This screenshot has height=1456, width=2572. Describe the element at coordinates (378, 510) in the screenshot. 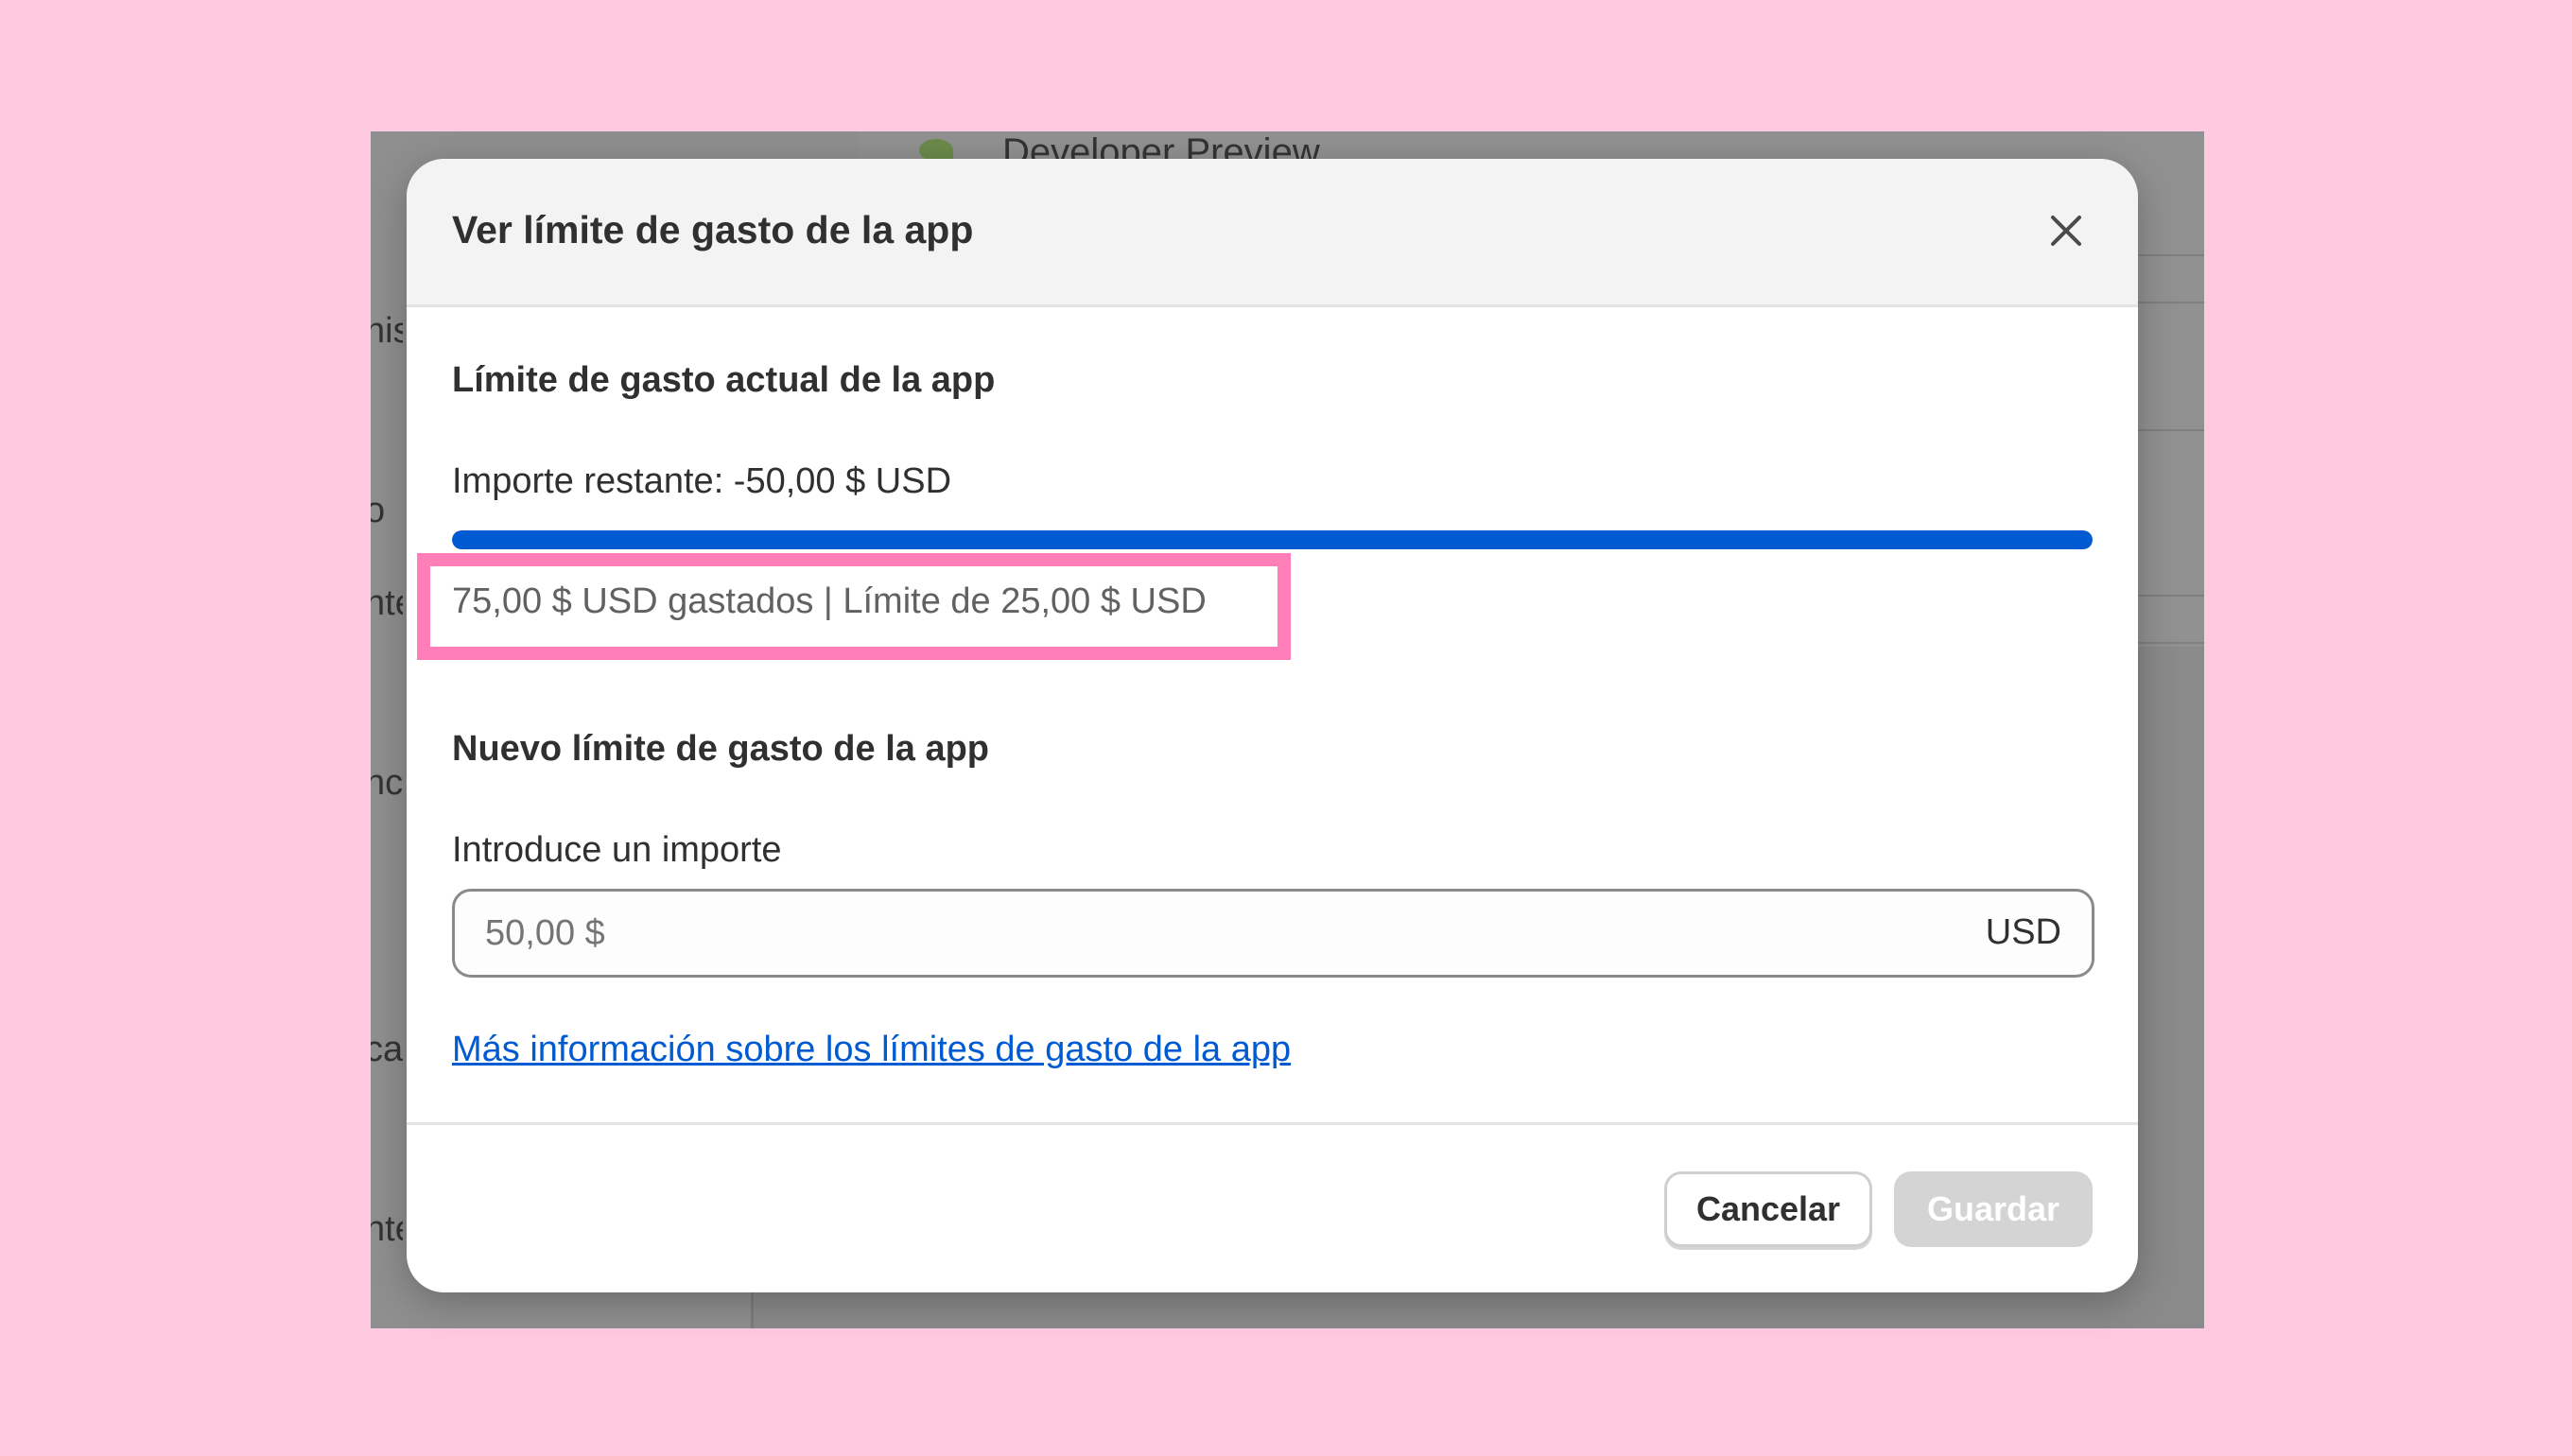

I see `background-sidebar-fragment: o` at that location.